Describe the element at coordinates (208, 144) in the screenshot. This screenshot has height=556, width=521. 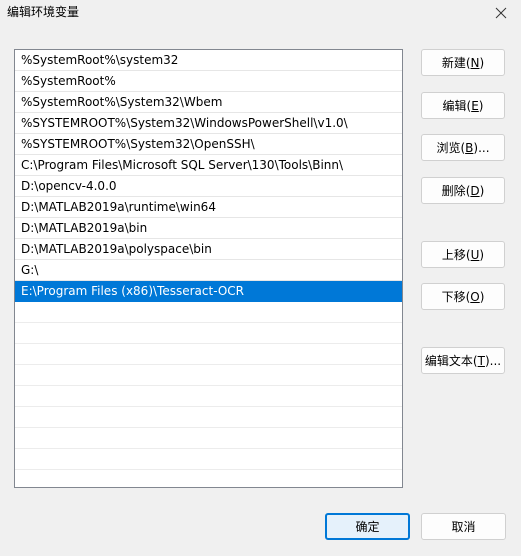
I see `path-list-item: %SYSTEMROOT%\System32\OpenSSH\` at that location.